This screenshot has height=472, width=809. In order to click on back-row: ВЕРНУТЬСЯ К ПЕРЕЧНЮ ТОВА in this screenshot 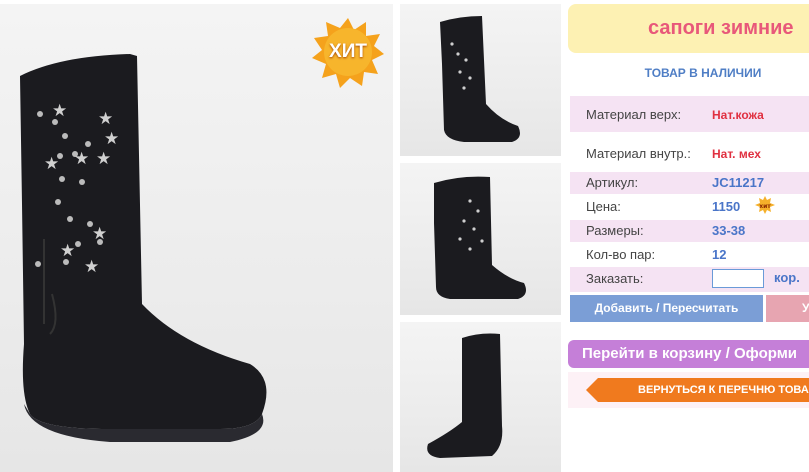, I will do `click(688, 390)`.